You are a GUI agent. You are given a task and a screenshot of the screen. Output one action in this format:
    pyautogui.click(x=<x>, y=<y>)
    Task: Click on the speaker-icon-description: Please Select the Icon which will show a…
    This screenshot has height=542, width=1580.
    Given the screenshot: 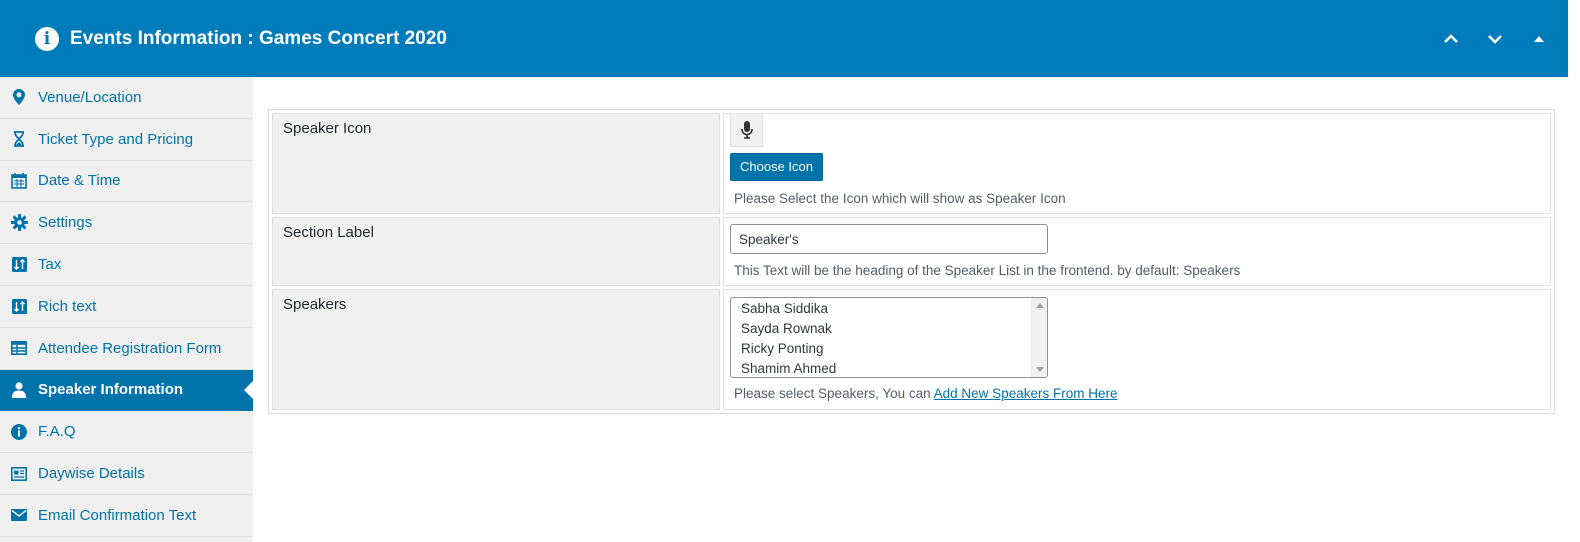 What is the action you would take?
    pyautogui.click(x=900, y=198)
    